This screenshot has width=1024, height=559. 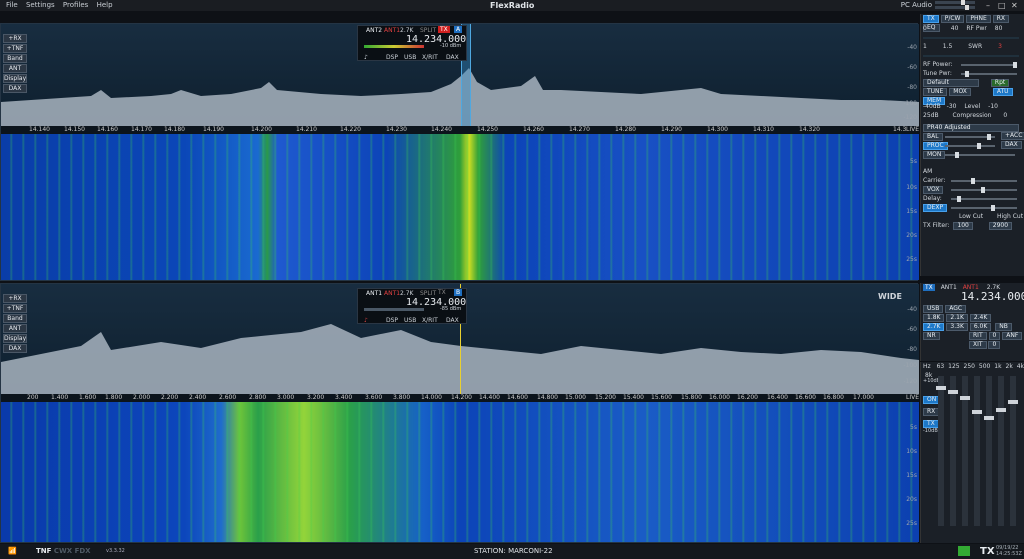 What do you see at coordinates (40, 5) in the screenshot?
I see `menu-settings: Settings` at bounding box center [40, 5].